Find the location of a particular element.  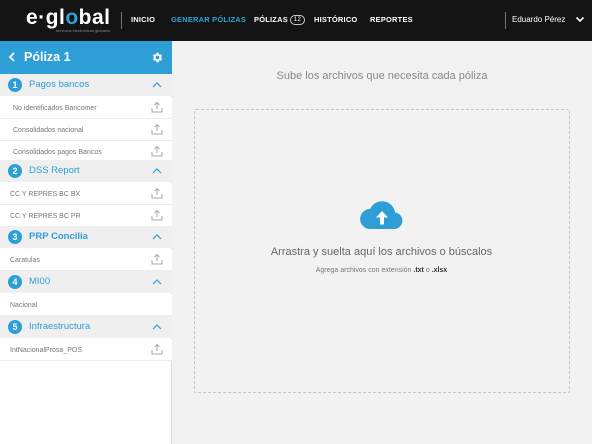

file-row: CC Y REPRES BC BX is located at coordinates (86, 194).